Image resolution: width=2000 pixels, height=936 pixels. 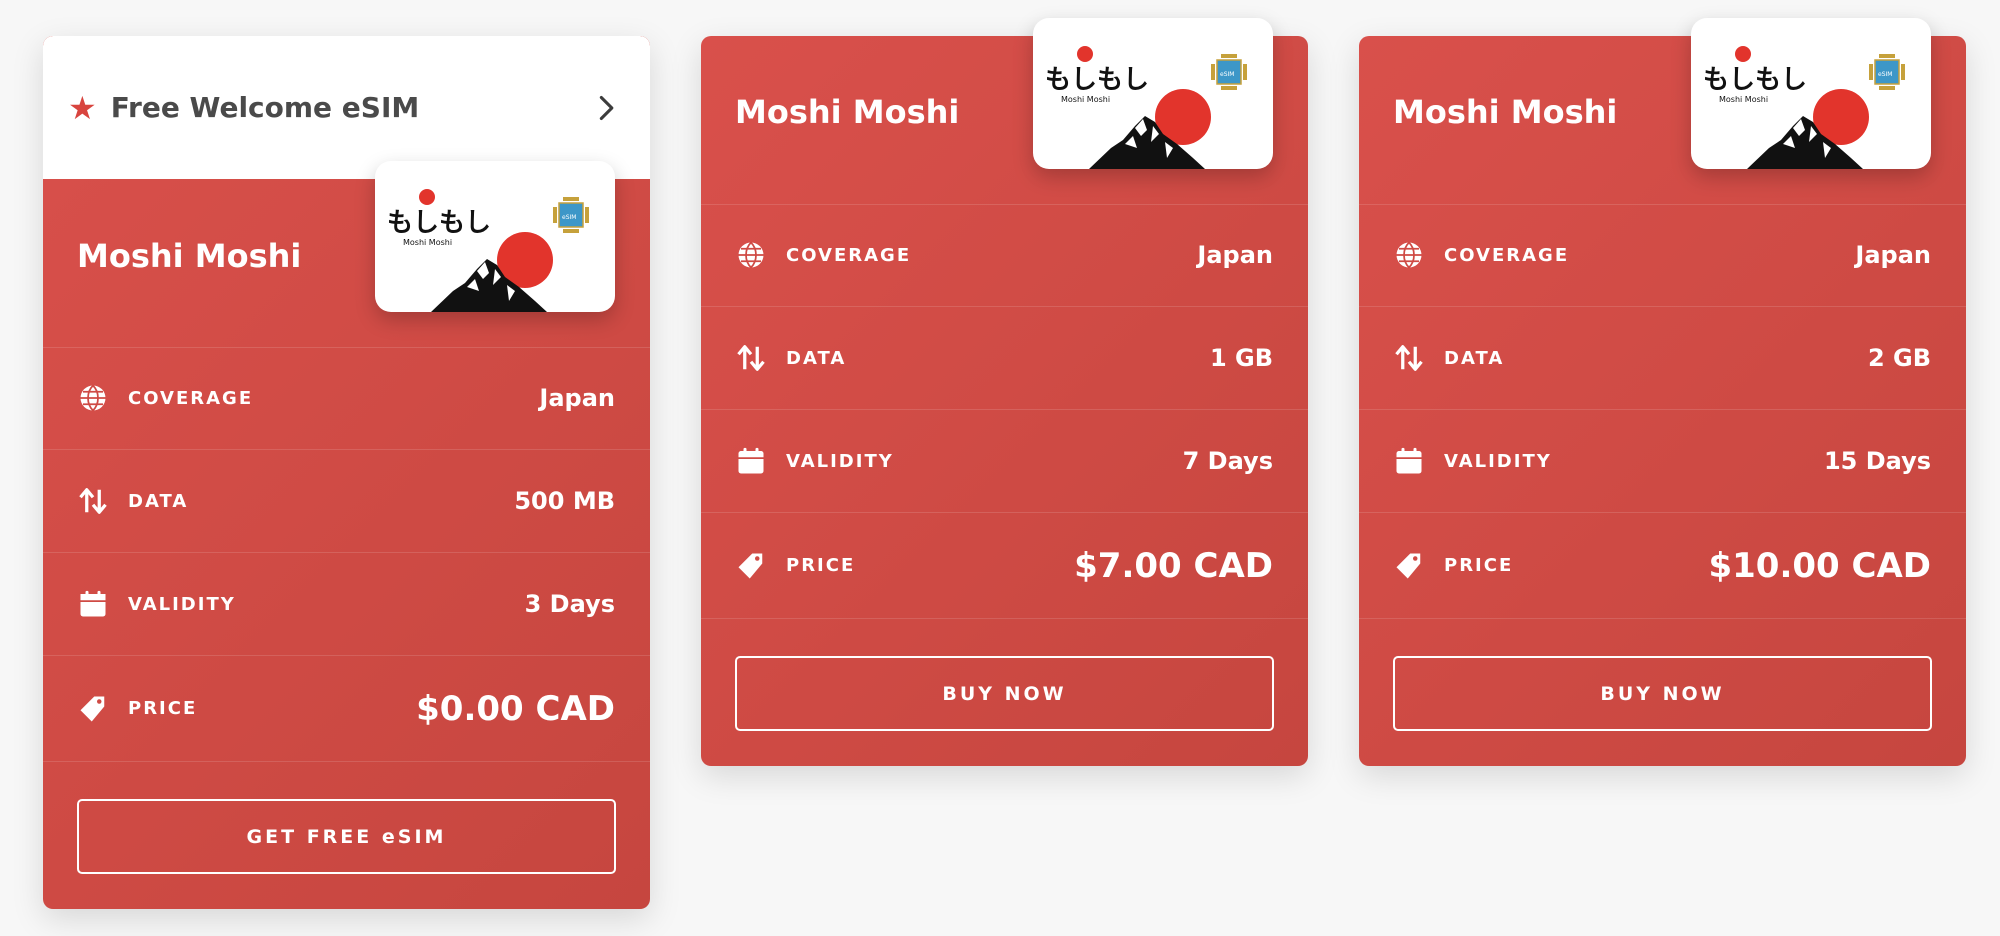 What do you see at coordinates (1662, 461) in the screenshot?
I see `validity-row: VALIDITY 15 Days` at bounding box center [1662, 461].